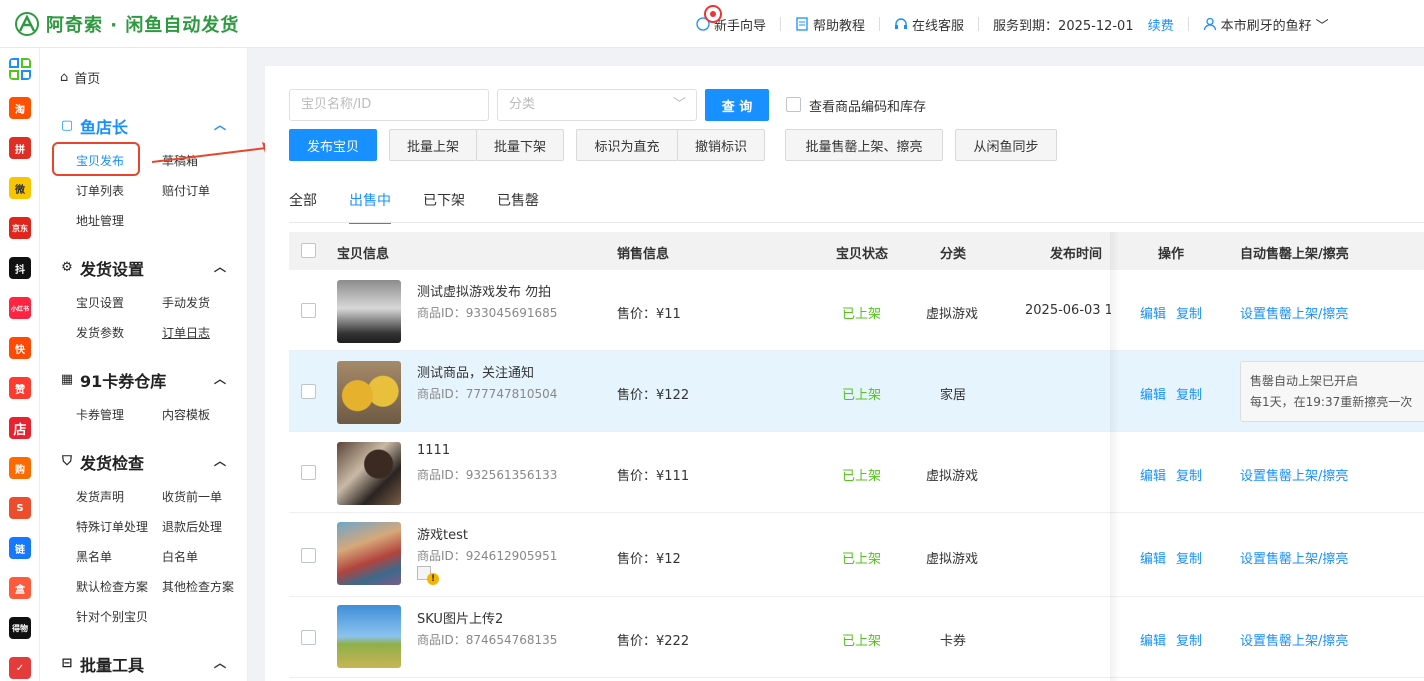 The image size is (1424, 681). Describe the element at coordinates (308, 250) in the screenshot. I see `select-all-checkbox` at that location.